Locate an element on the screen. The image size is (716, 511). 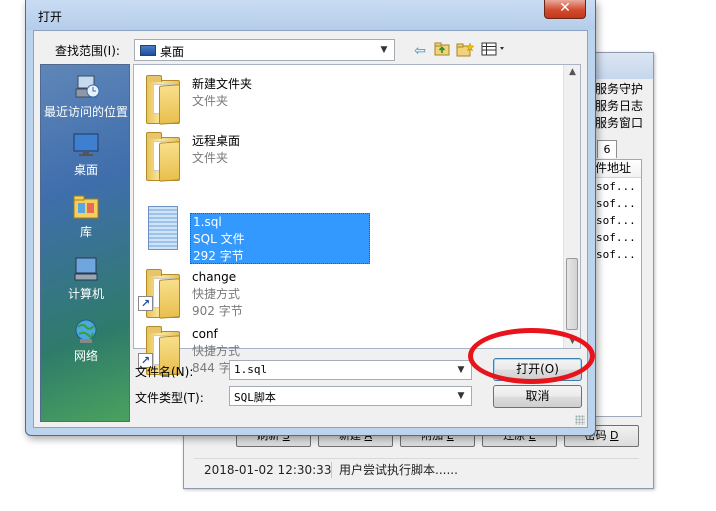
network-icon is located at coordinates (86, 331).